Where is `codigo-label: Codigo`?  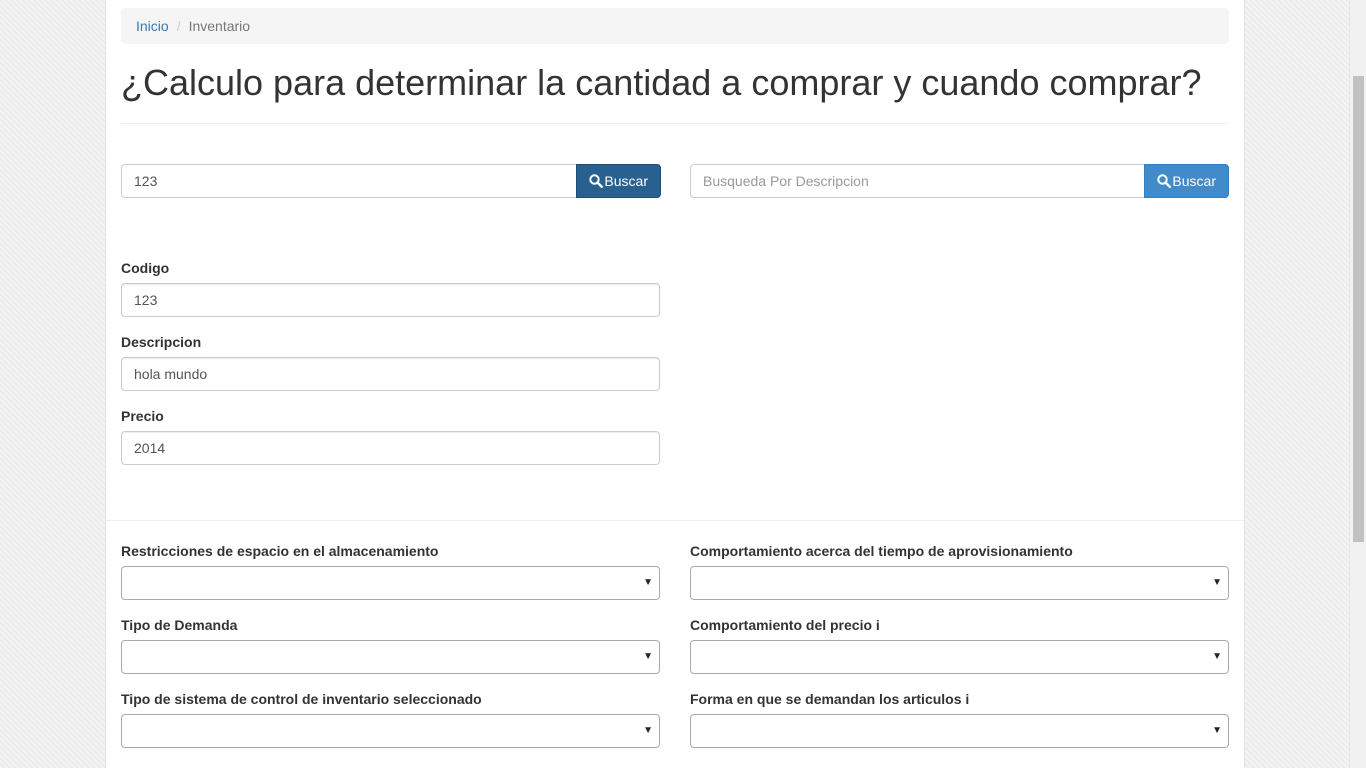 codigo-label: Codigo is located at coordinates (145, 268).